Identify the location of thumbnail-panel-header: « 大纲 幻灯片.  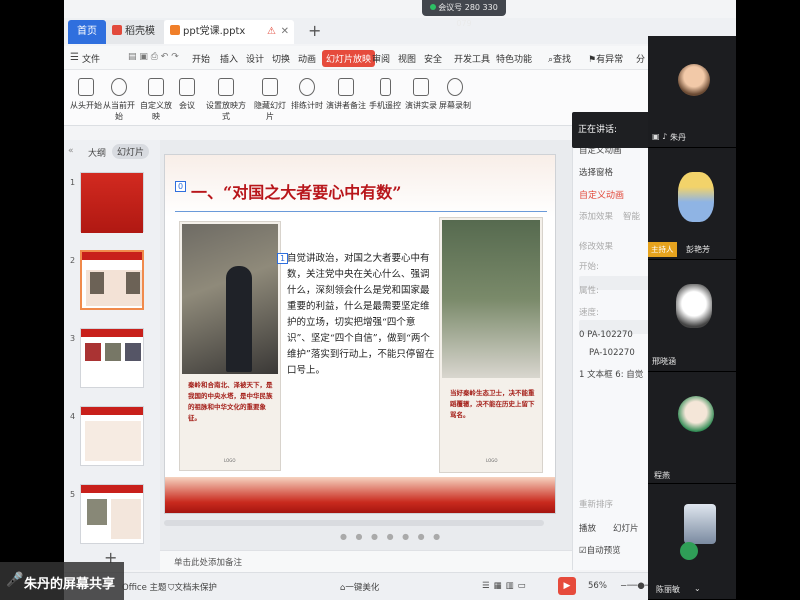
(112, 152).